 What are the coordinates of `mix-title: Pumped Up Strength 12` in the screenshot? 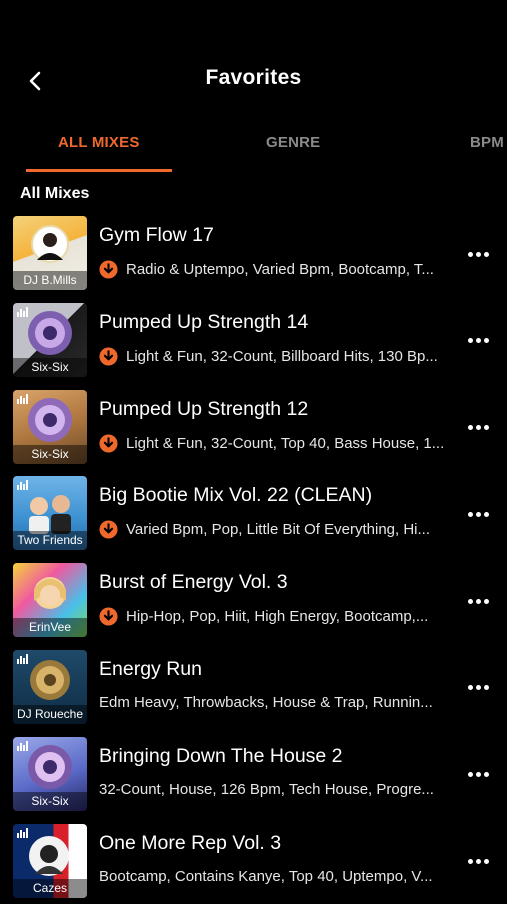 It's located at (204, 408).